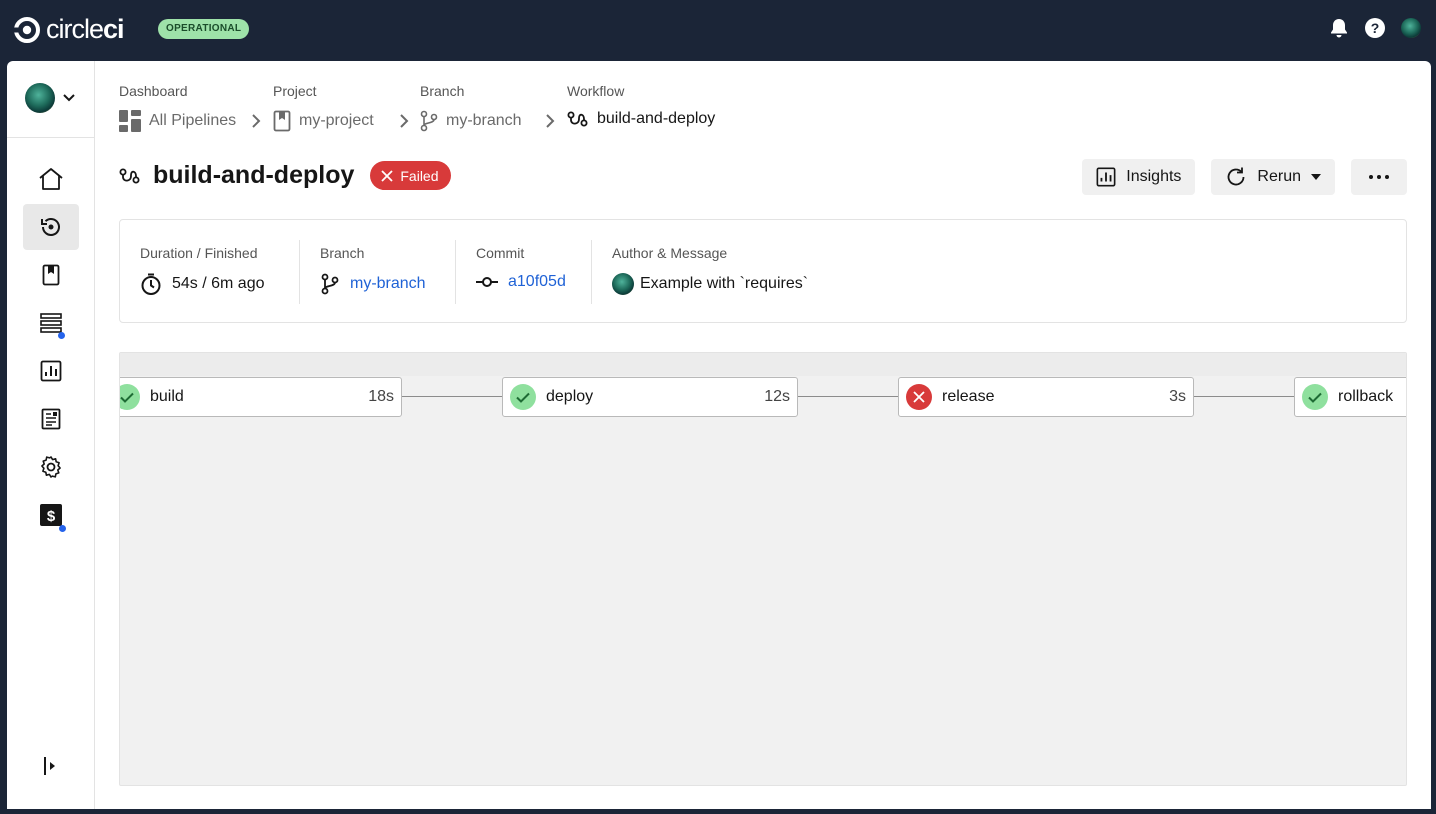  Describe the element at coordinates (718, 811) in the screenshot. I see `window-bottom-edge` at that location.